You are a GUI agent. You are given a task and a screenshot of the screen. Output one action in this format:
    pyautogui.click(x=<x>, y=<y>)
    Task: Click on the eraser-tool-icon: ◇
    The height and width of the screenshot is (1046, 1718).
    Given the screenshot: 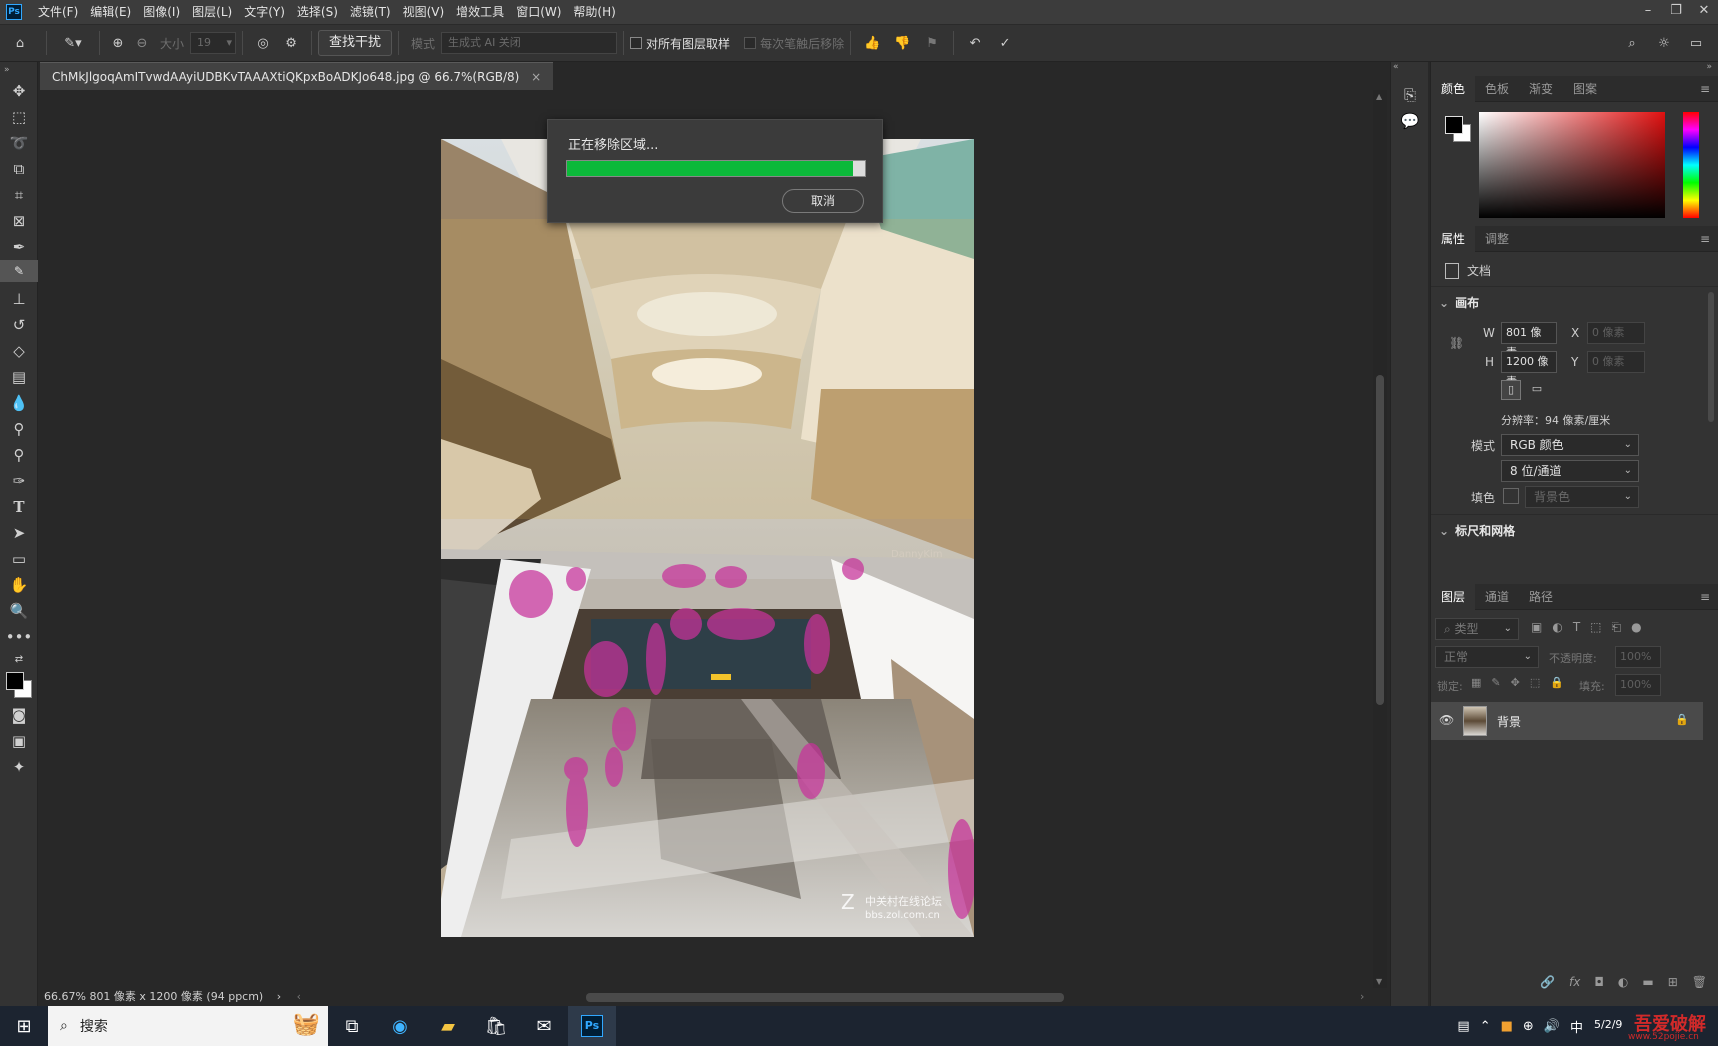 What is the action you would take?
    pyautogui.click(x=19, y=351)
    